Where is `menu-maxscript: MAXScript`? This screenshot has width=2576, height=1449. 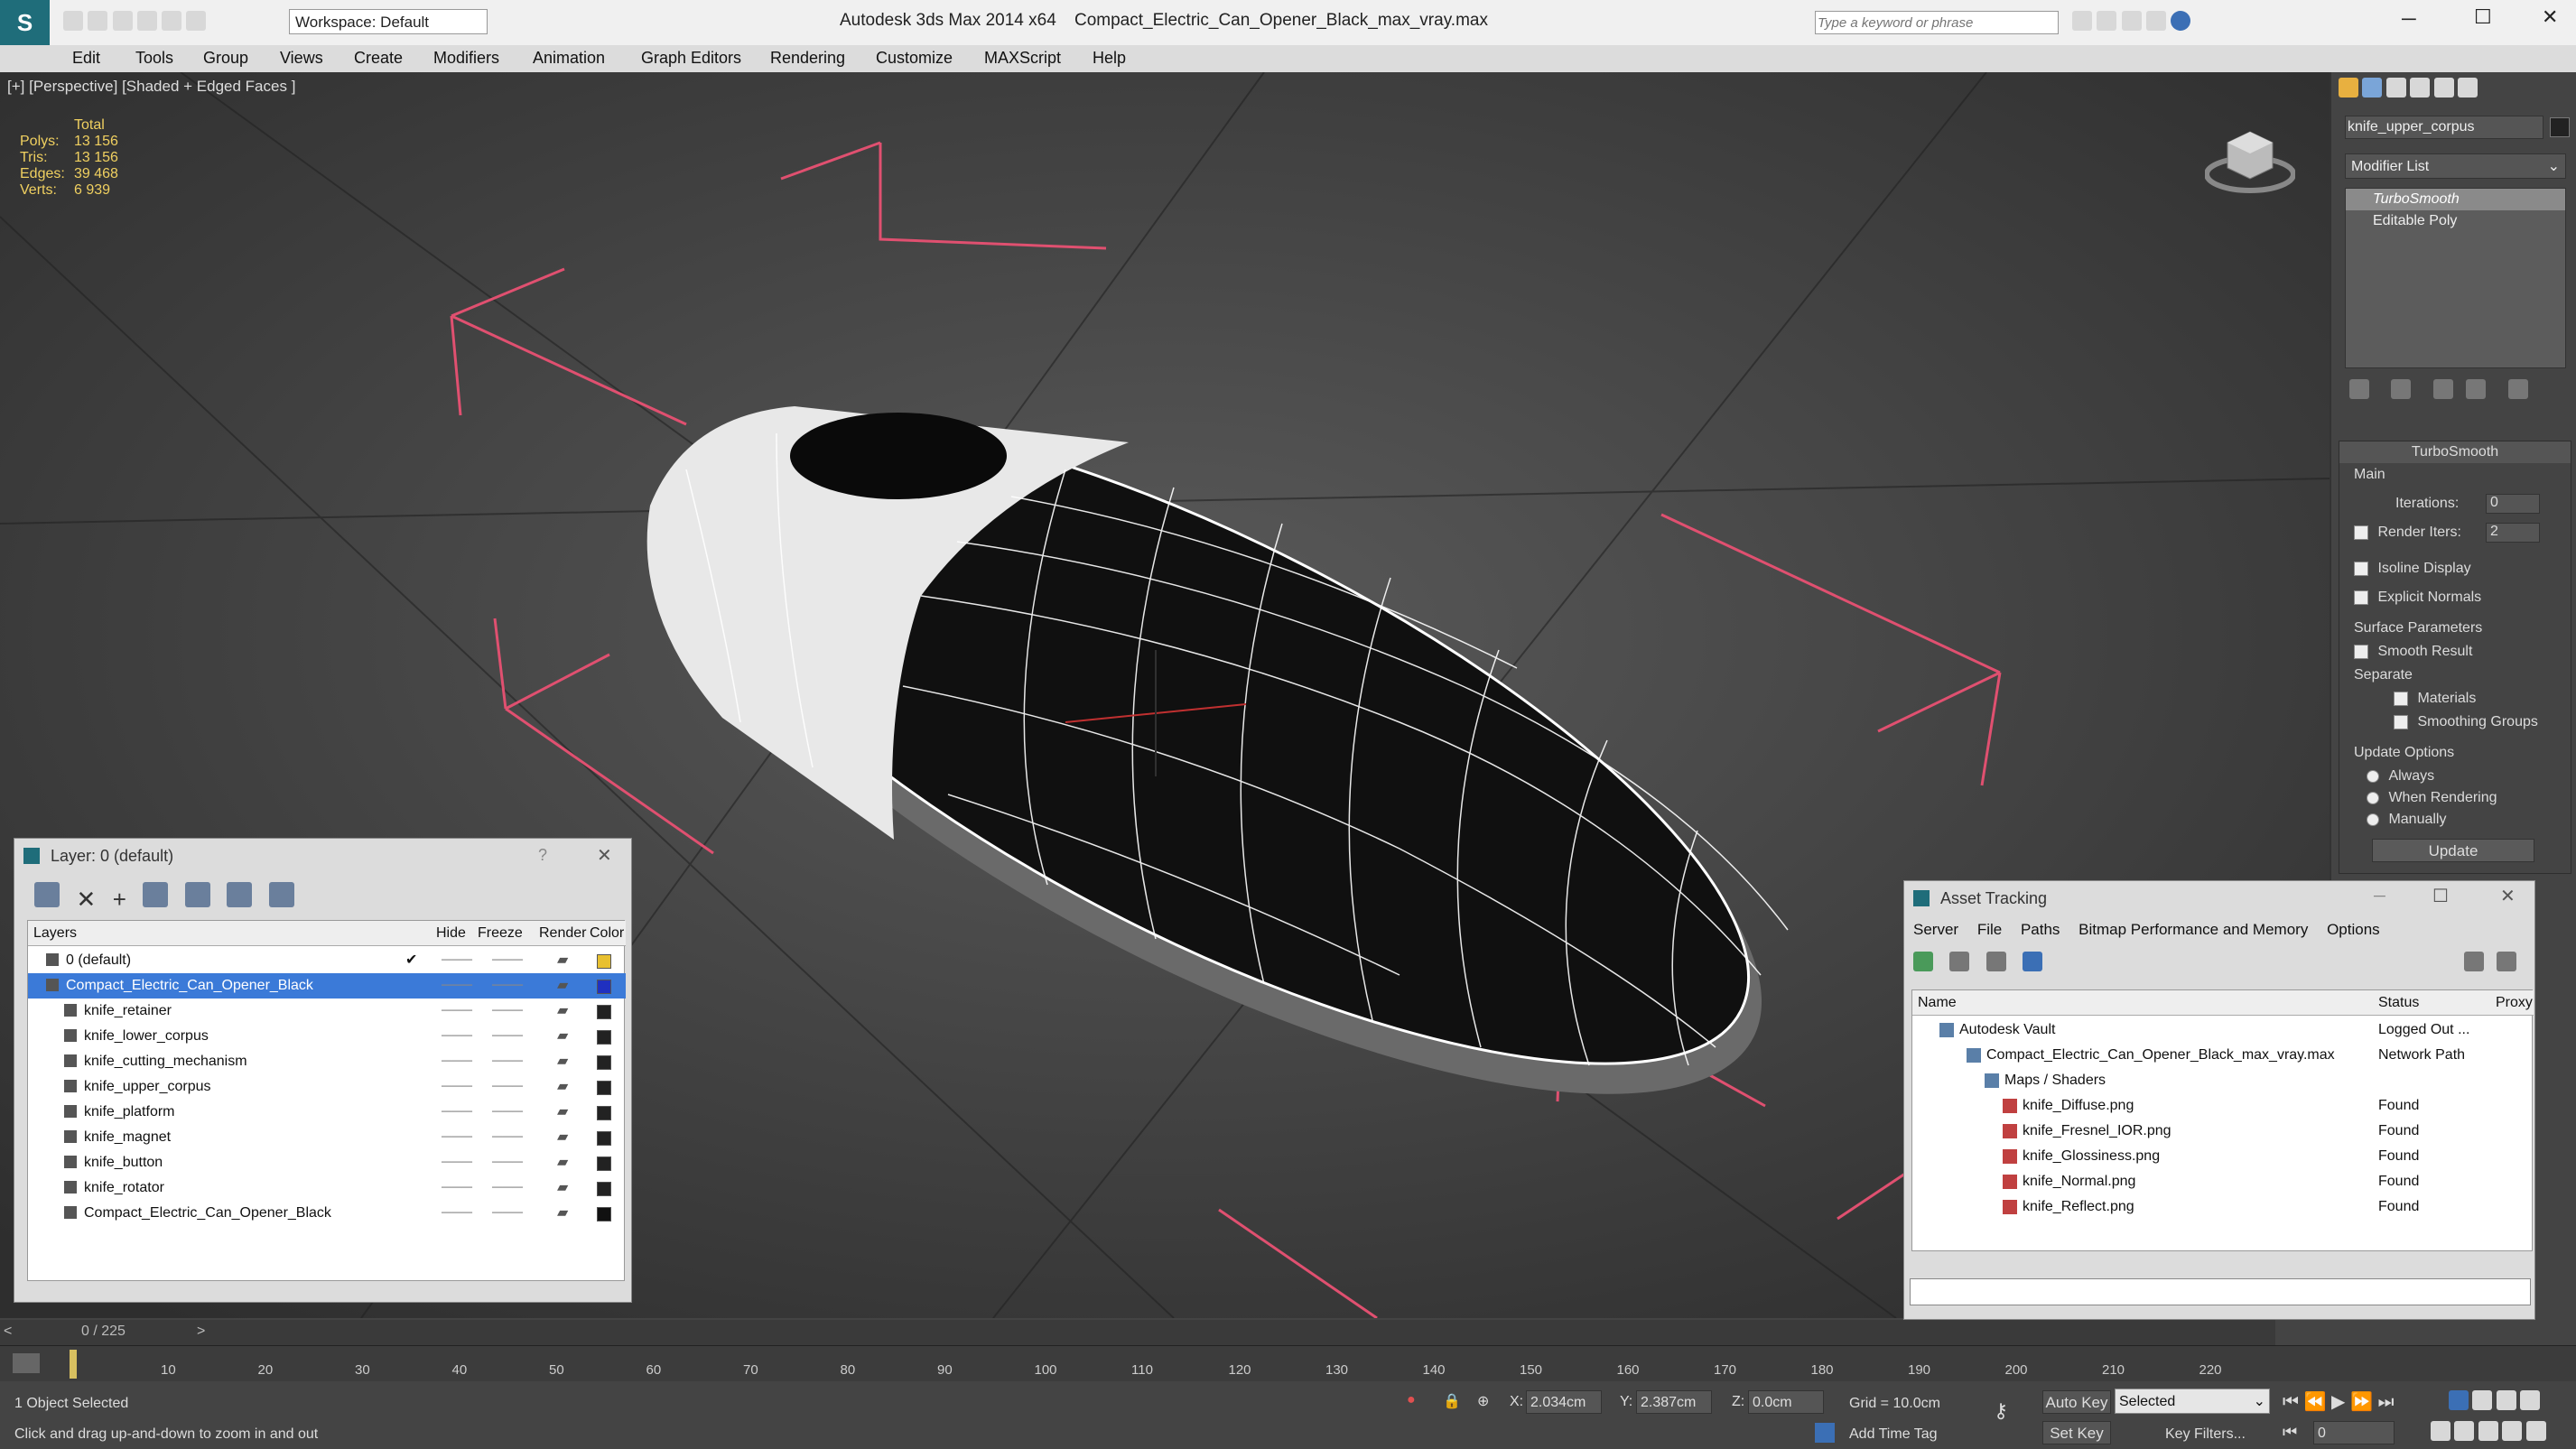 menu-maxscript: MAXScript is located at coordinates (1022, 58).